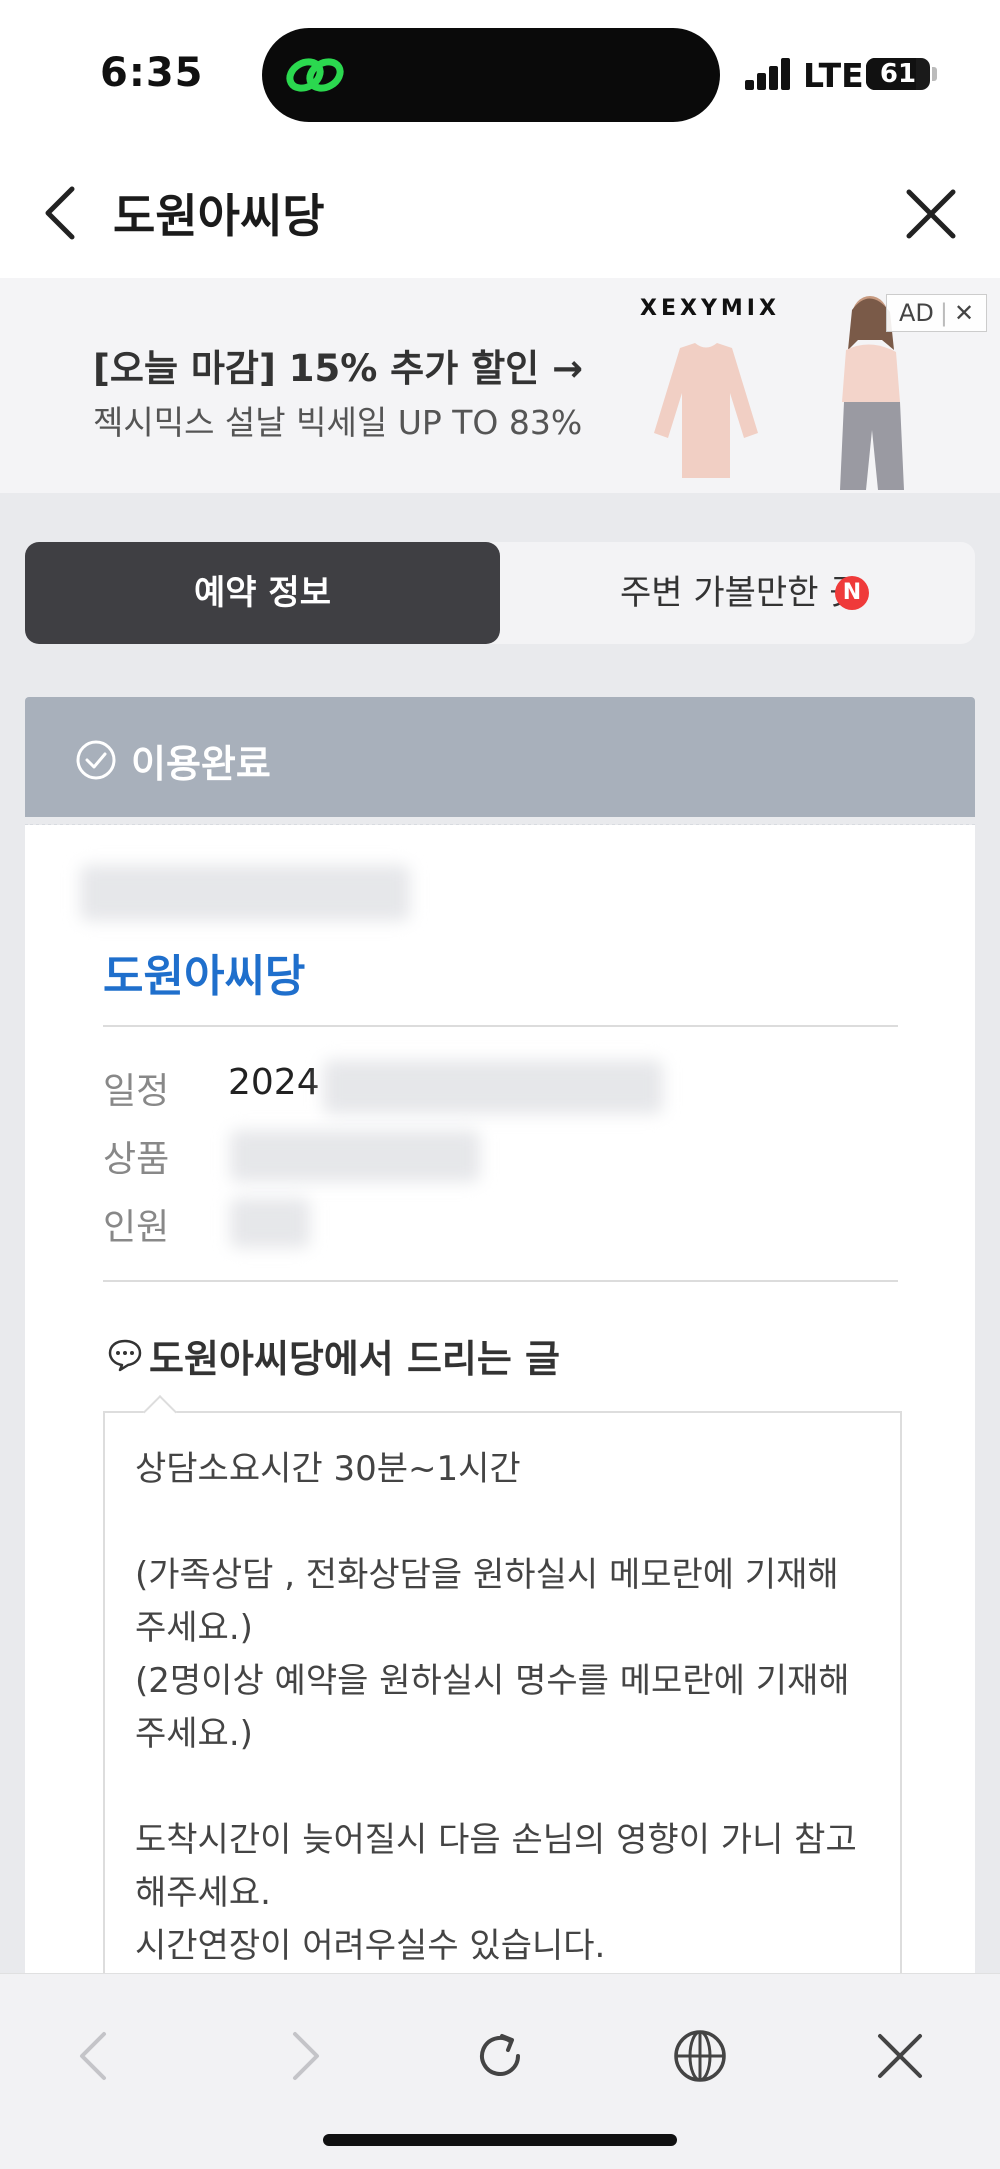 This screenshot has width=1000, height=2169. Describe the element at coordinates (274, 1082) in the screenshot. I see `schedule-value: 2024` at that location.